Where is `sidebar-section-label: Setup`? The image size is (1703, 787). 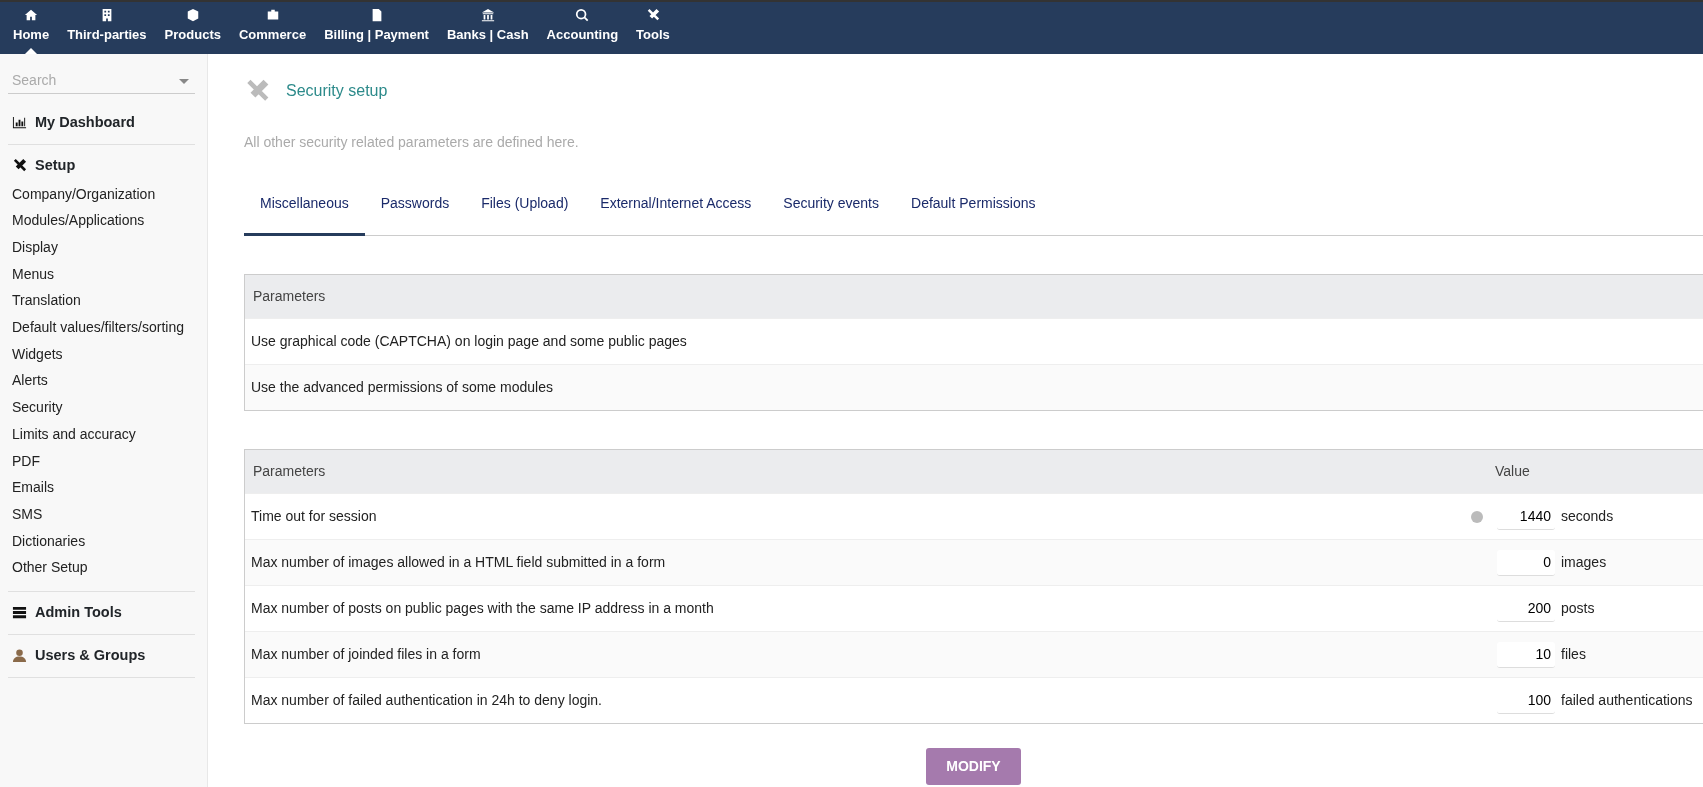
sidebar-section-label: Setup is located at coordinates (55, 165).